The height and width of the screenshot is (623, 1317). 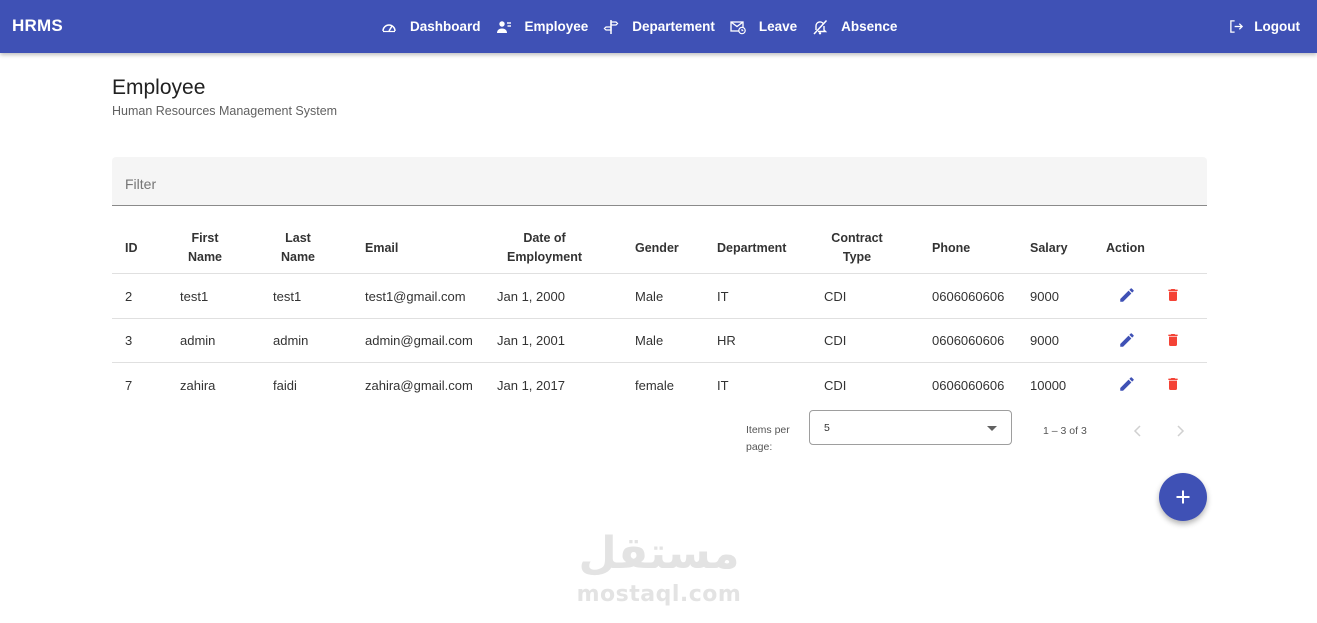 I want to click on cell-gender: female, so click(x=655, y=385).